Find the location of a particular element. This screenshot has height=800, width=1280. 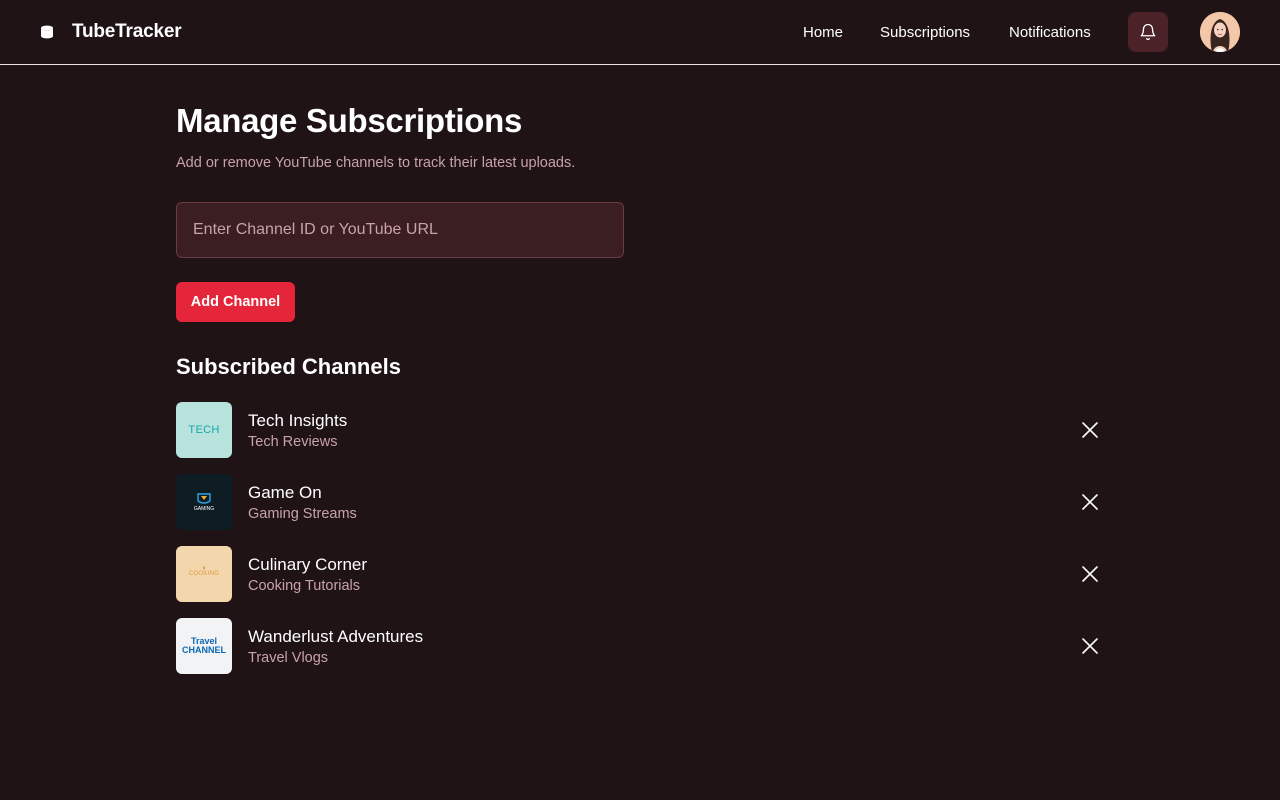

channel-thumbnail-label: Travel CHANNEL is located at coordinates (204, 645).